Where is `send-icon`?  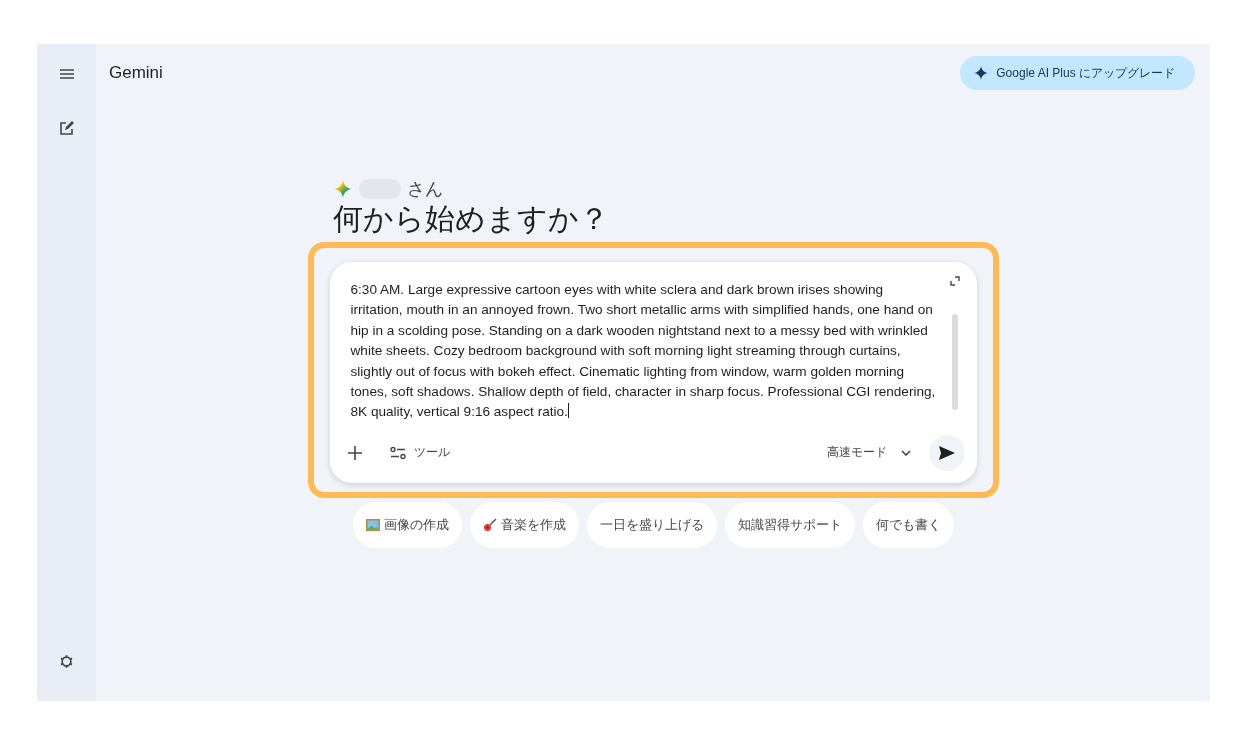
send-icon is located at coordinates (946, 452).